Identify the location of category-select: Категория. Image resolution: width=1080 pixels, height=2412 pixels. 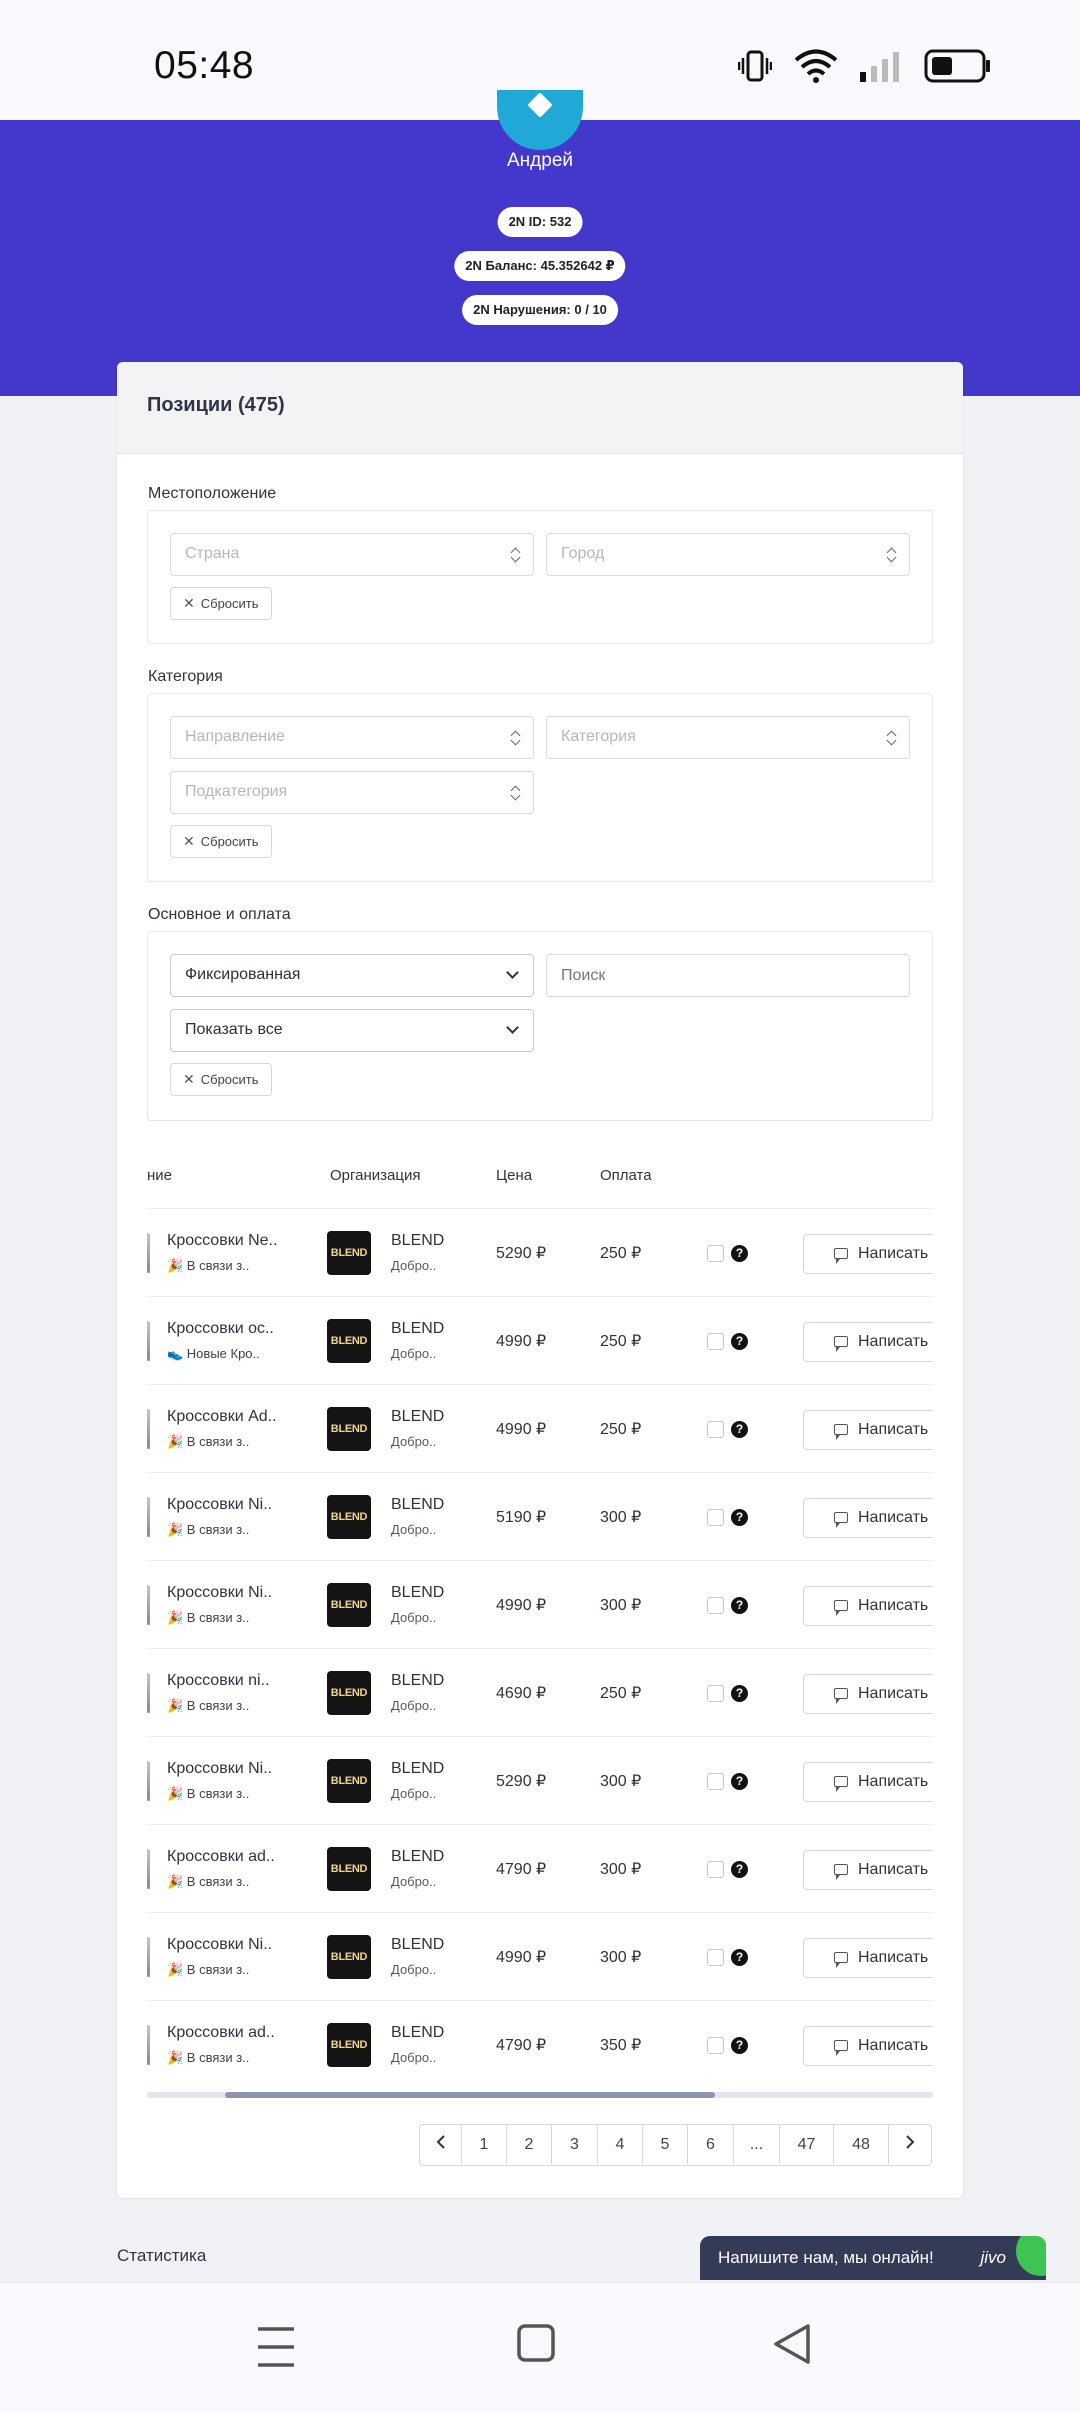
(728, 737).